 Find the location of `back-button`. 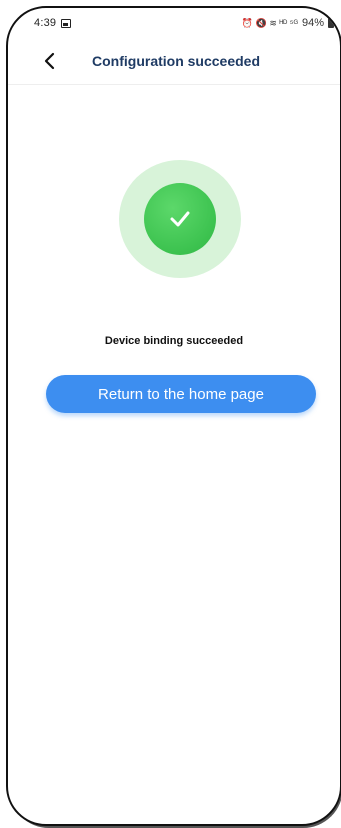

back-button is located at coordinates (50, 61).